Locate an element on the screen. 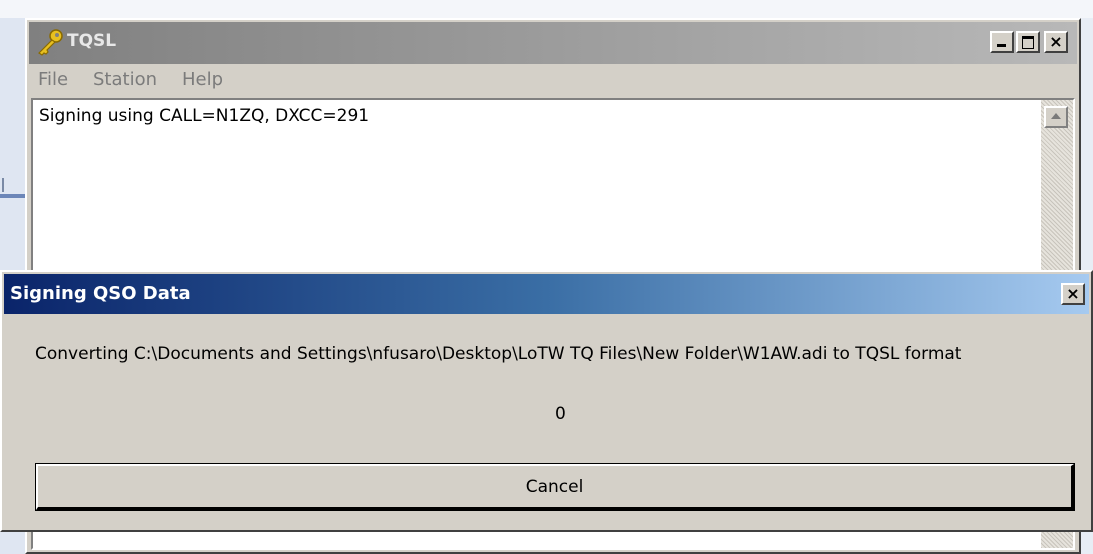  window-titlebar: TQSL × is located at coordinates (553, 43).